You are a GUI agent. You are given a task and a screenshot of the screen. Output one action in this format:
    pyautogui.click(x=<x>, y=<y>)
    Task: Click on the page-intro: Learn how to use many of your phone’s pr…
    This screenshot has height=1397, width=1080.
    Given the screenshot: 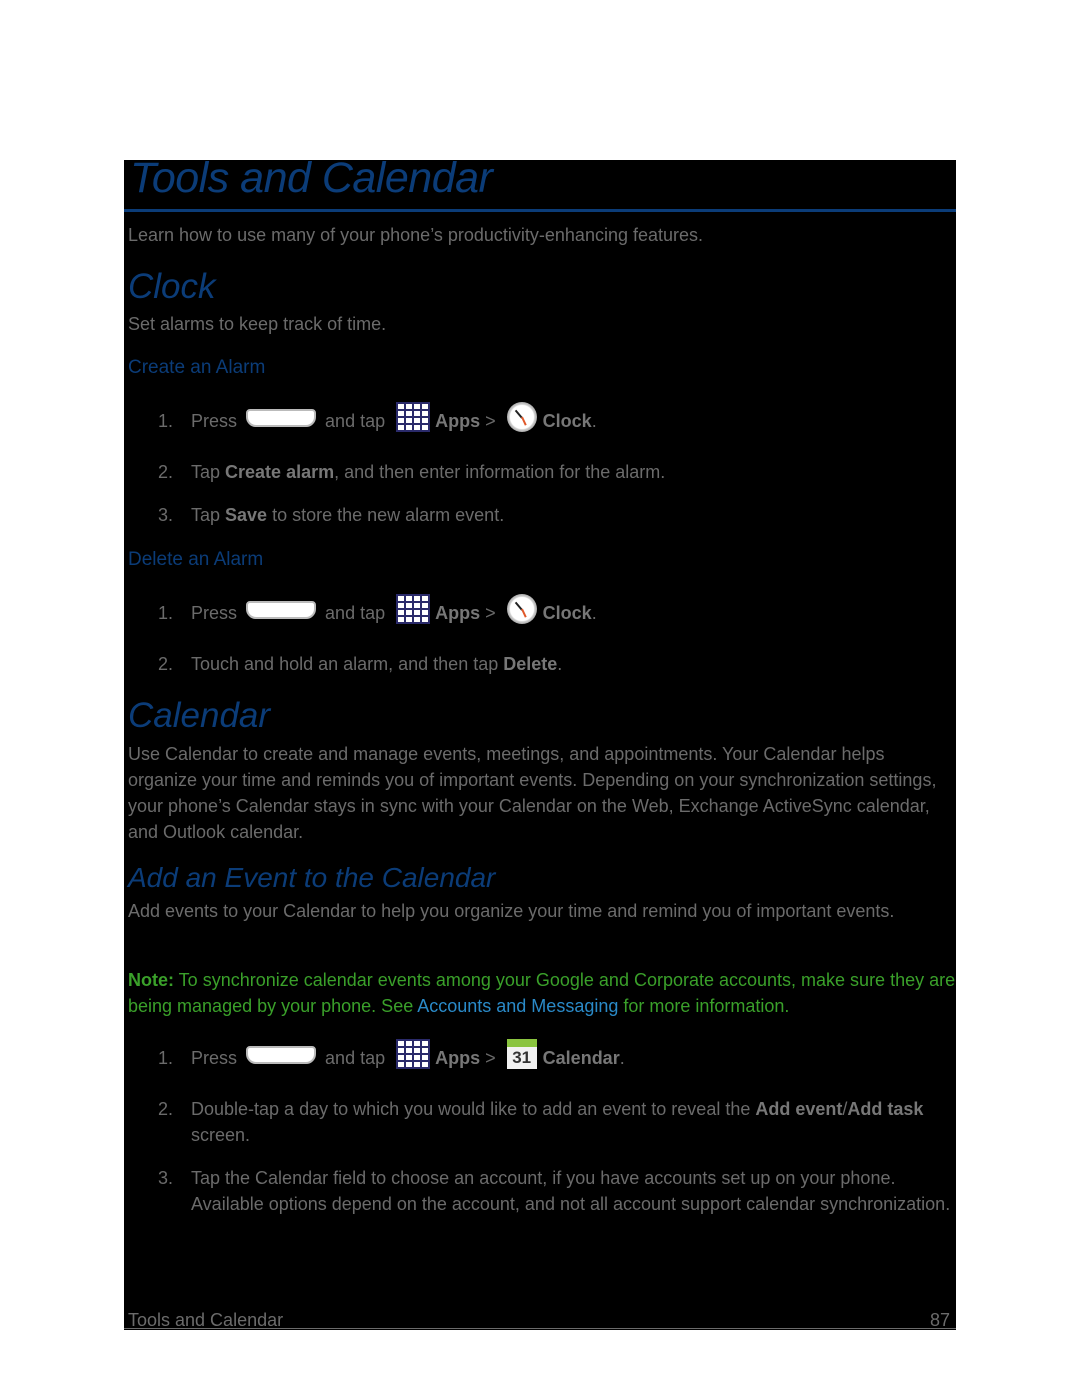 What is the action you would take?
    pyautogui.click(x=416, y=235)
    